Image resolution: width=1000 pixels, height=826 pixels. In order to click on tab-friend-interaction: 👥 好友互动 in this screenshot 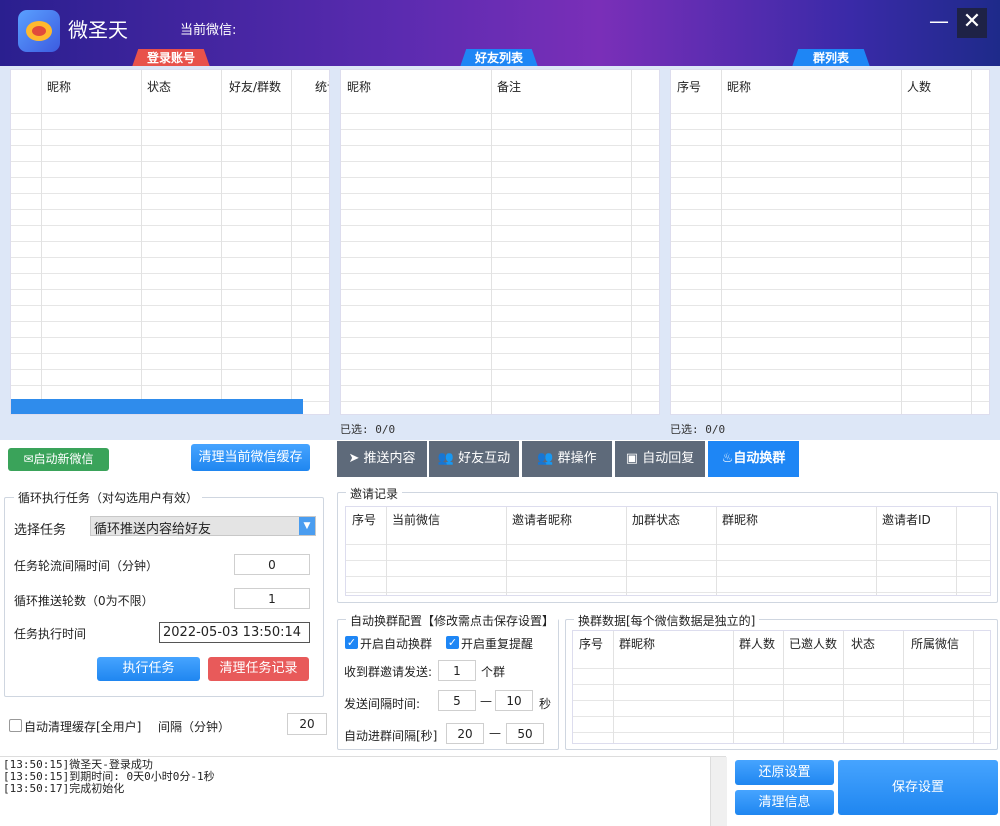, I will do `click(474, 459)`.